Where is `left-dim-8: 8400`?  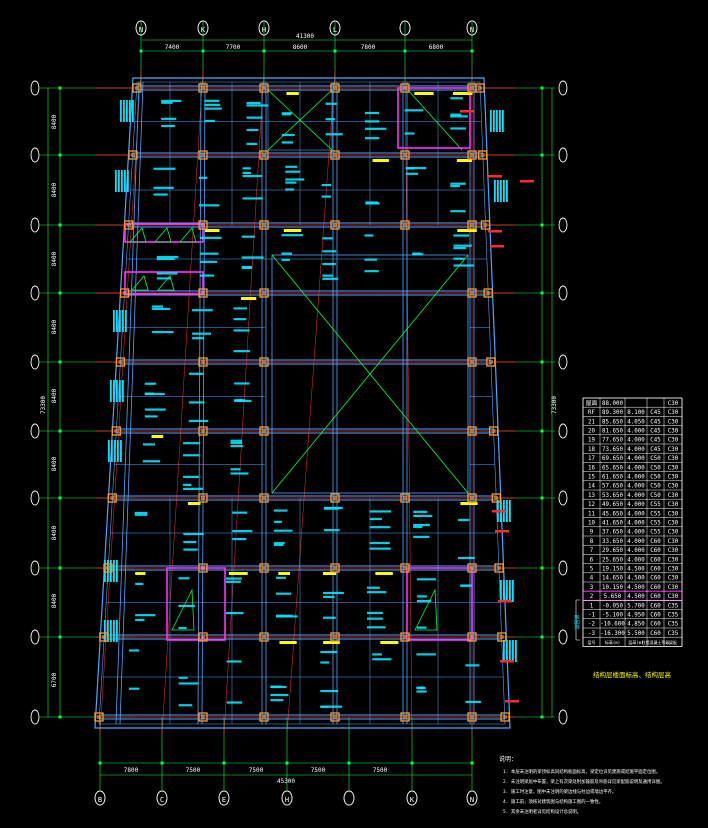 left-dim-8: 8400 is located at coordinates (54, 600).